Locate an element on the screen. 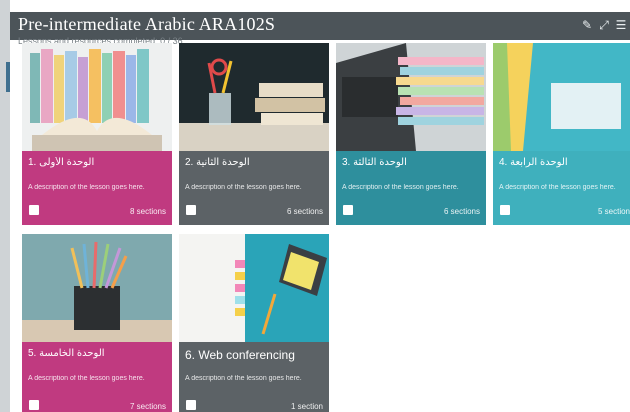 The height and width of the screenshot is (412, 630). lesson-6-title: 6. Web conferencing is located at coordinates (254, 355).